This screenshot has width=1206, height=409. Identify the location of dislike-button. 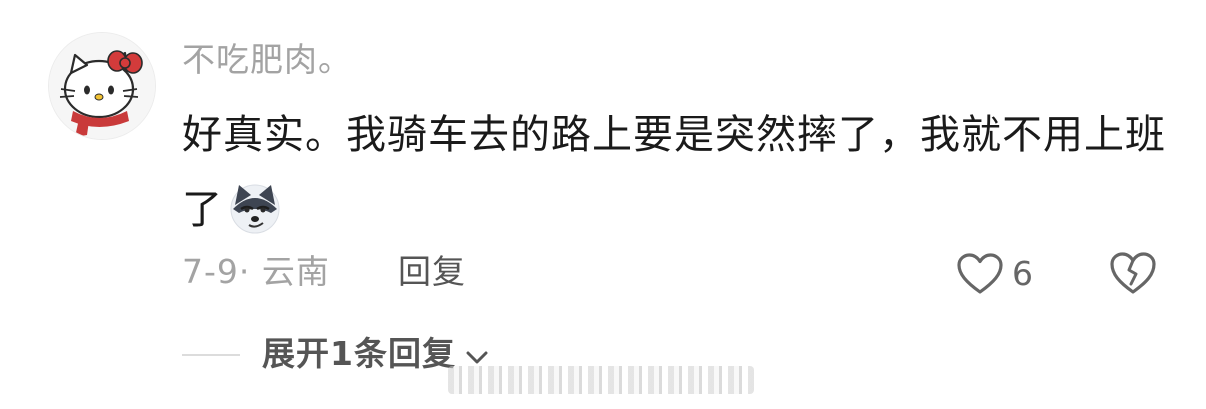
(1133, 273).